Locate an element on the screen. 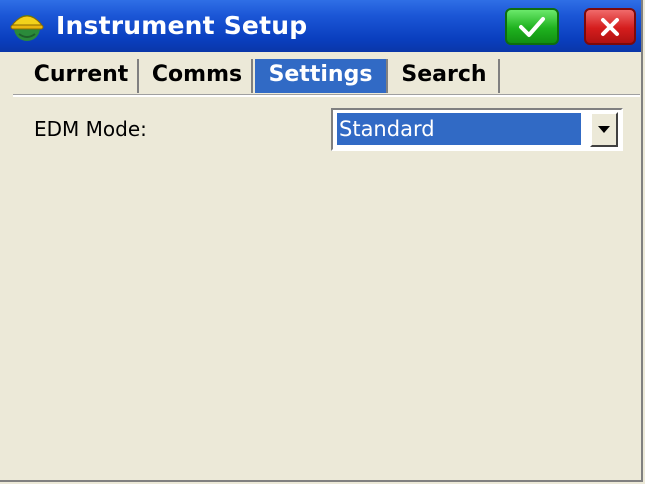 The width and height of the screenshot is (645, 484). close-icon is located at coordinates (610, 26).